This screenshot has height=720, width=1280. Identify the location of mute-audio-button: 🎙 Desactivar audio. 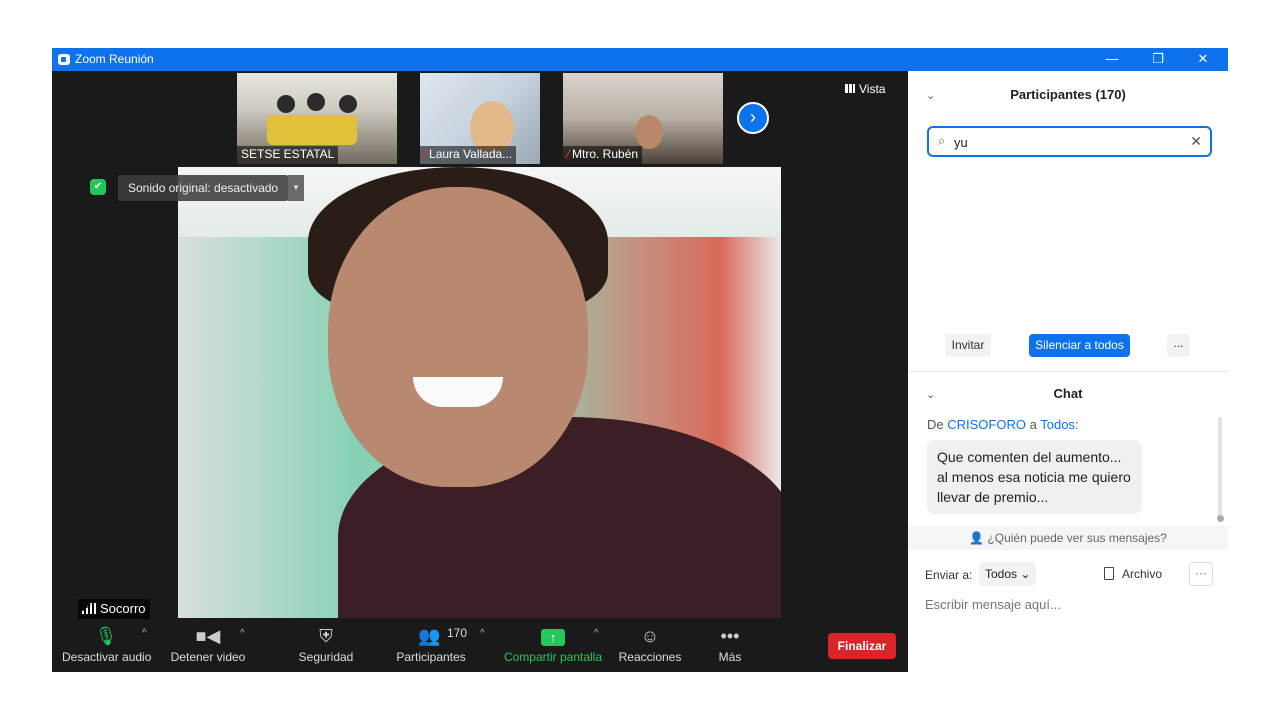
(106, 644).